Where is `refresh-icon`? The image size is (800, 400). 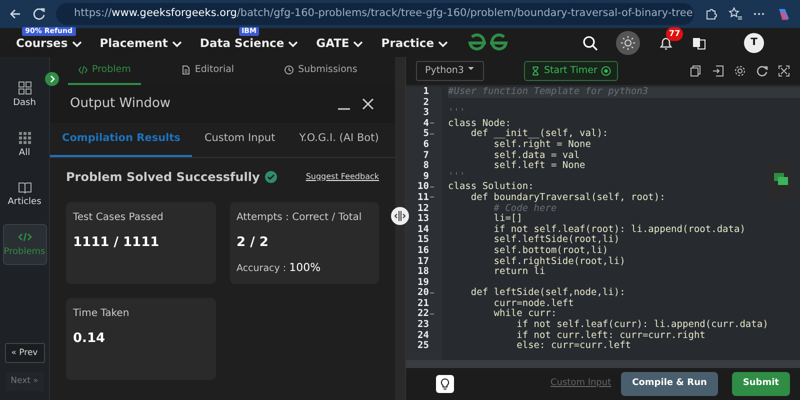 refresh-icon is located at coordinates (39, 14).